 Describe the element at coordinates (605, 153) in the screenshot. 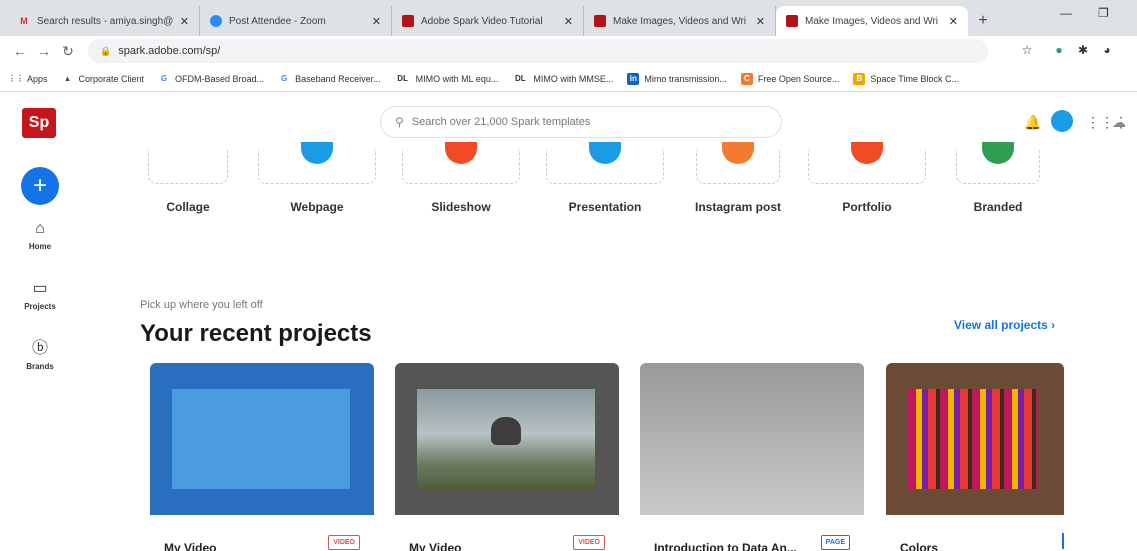

I see `presentation-icon` at that location.